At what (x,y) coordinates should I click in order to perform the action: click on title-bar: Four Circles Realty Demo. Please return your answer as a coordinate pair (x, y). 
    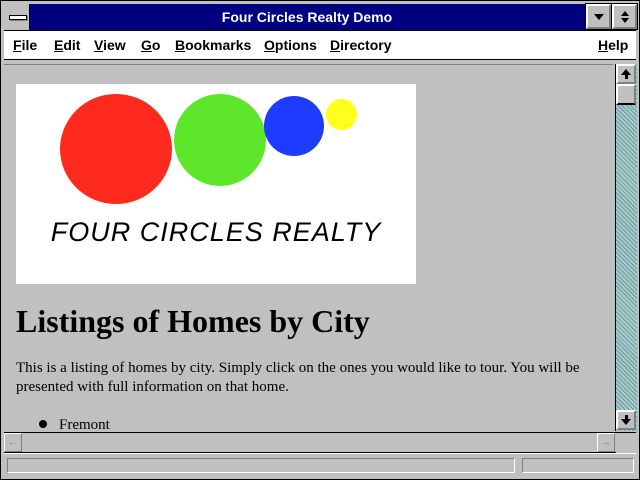
    Looking at the image, I should click on (321, 17).